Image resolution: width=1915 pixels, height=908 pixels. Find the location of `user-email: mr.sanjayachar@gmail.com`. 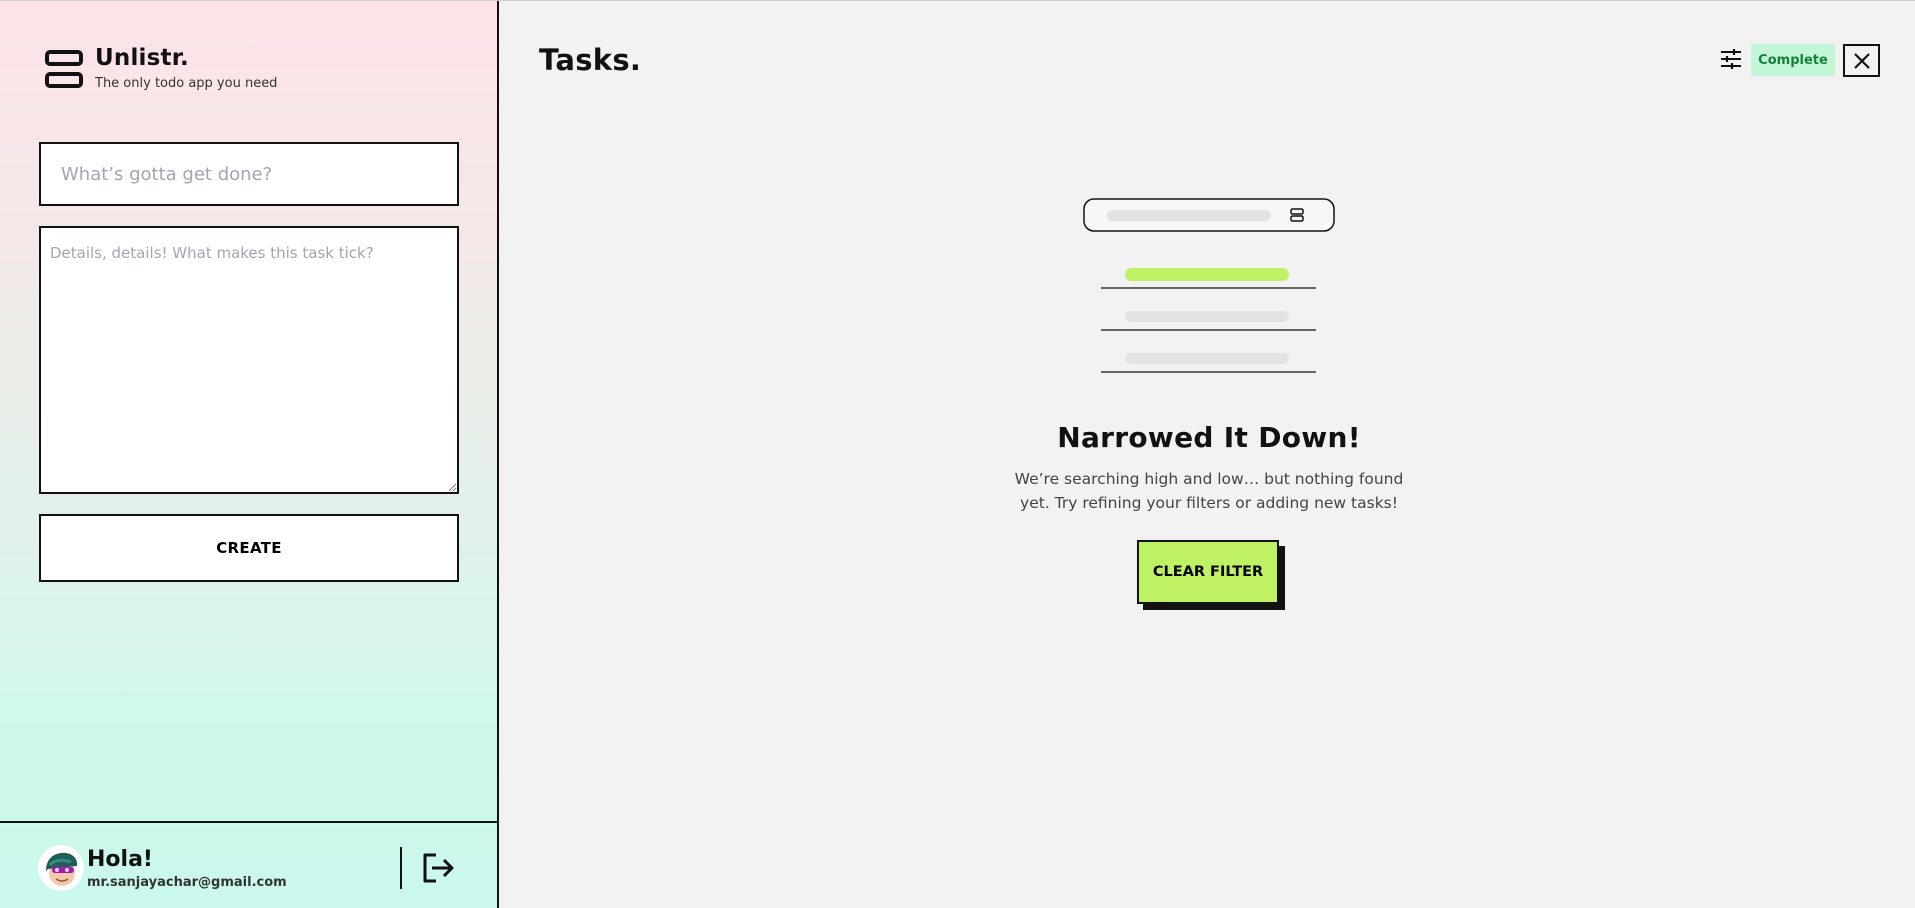

user-email: mr.sanjayachar@gmail.com is located at coordinates (187, 882).